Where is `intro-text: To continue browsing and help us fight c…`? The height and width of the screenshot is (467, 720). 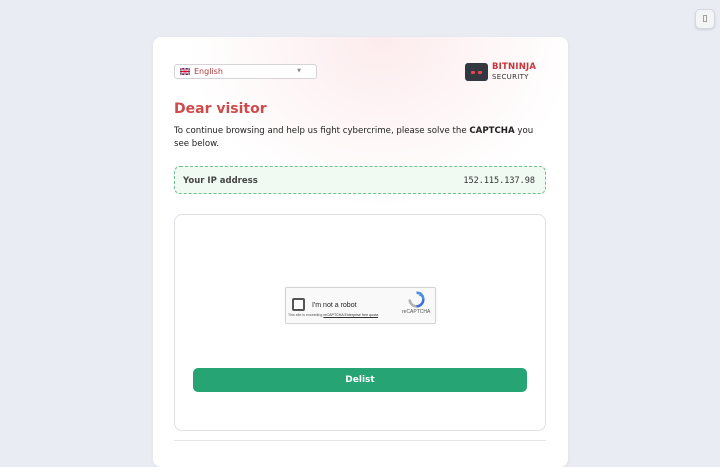 intro-text: To continue browsing and help us fight c… is located at coordinates (356, 138).